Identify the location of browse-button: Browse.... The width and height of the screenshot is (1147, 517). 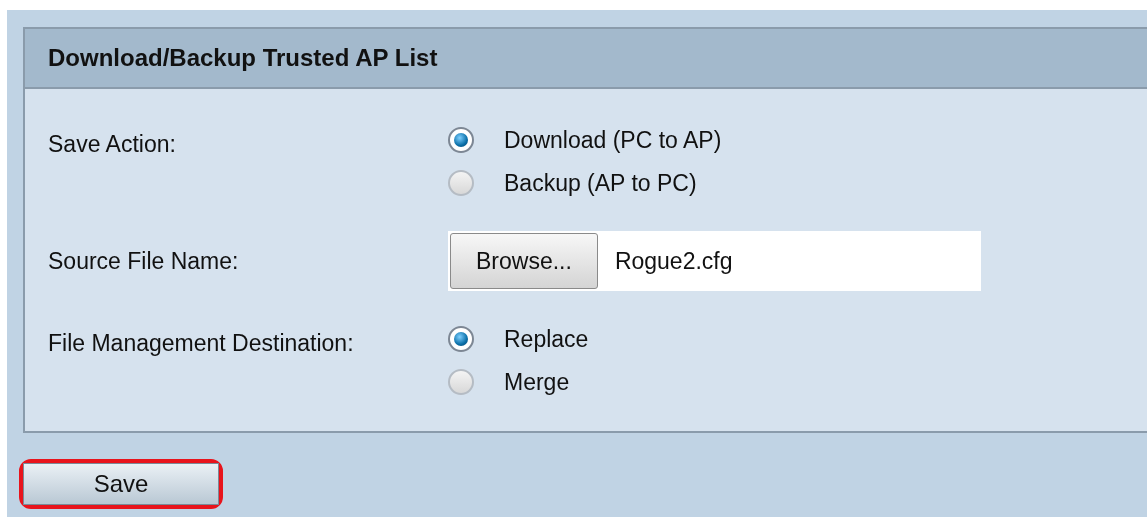
(524, 261).